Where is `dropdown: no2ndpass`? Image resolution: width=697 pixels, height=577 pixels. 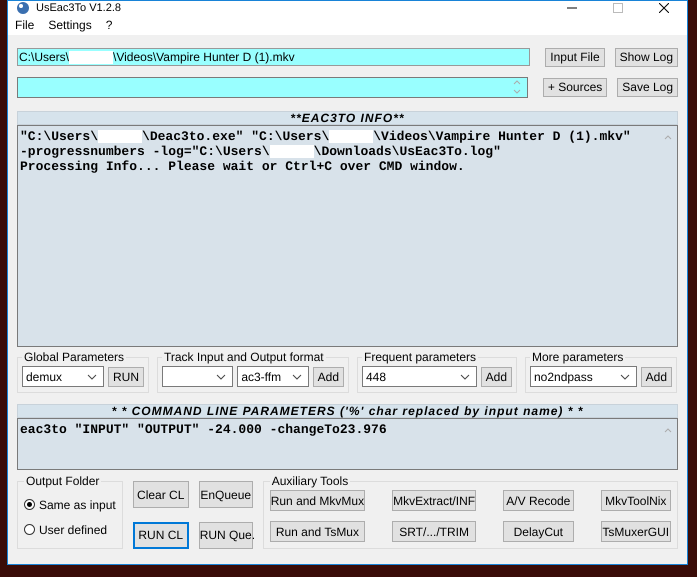 dropdown: no2ndpass is located at coordinates (583, 376).